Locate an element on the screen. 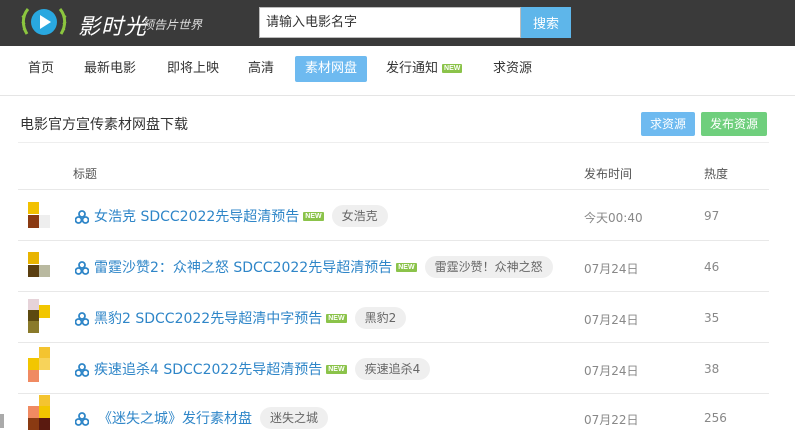  resource-title-link: 黑豹2 SDCC2022先导超清中字预告 is located at coordinates (208, 318).